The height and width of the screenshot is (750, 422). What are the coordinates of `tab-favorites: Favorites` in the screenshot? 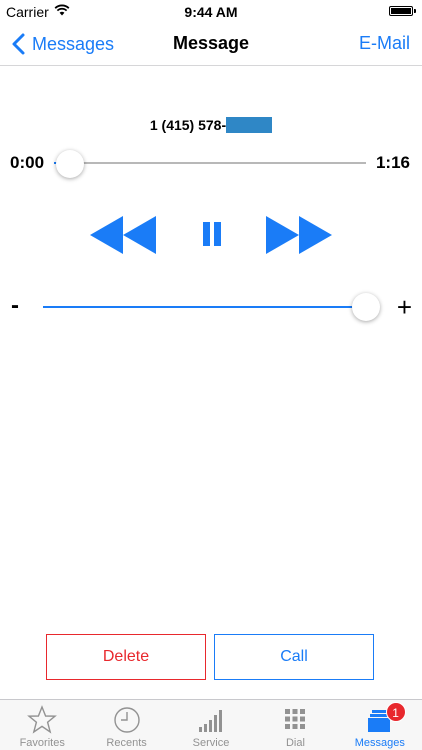 It's located at (42, 725).